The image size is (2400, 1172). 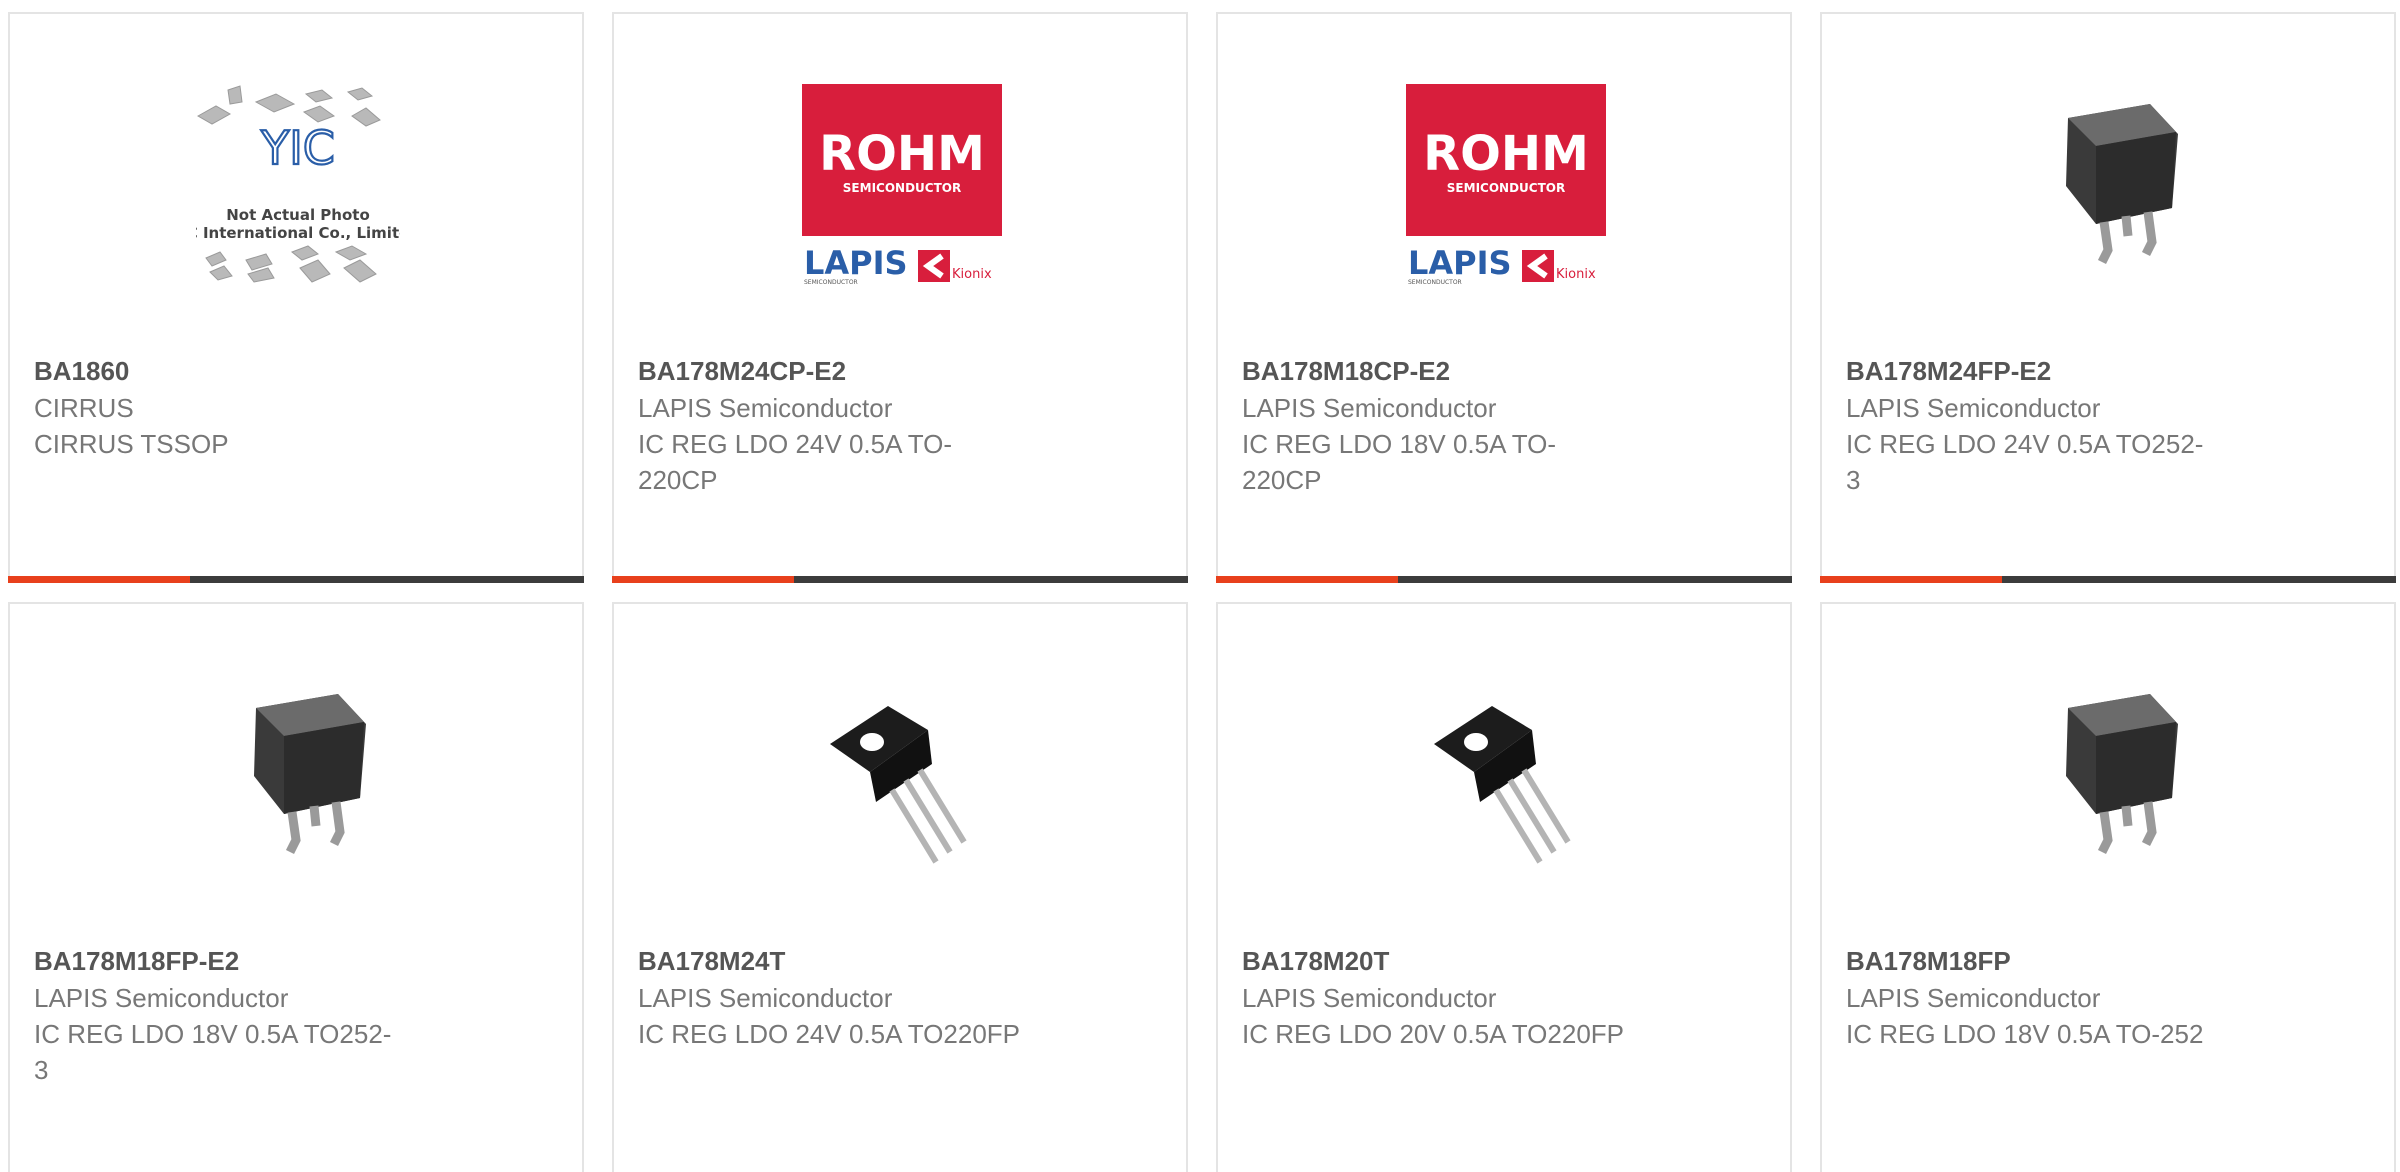 I want to click on placeholder-caption: Not Actual Photo, so click(x=298, y=215).